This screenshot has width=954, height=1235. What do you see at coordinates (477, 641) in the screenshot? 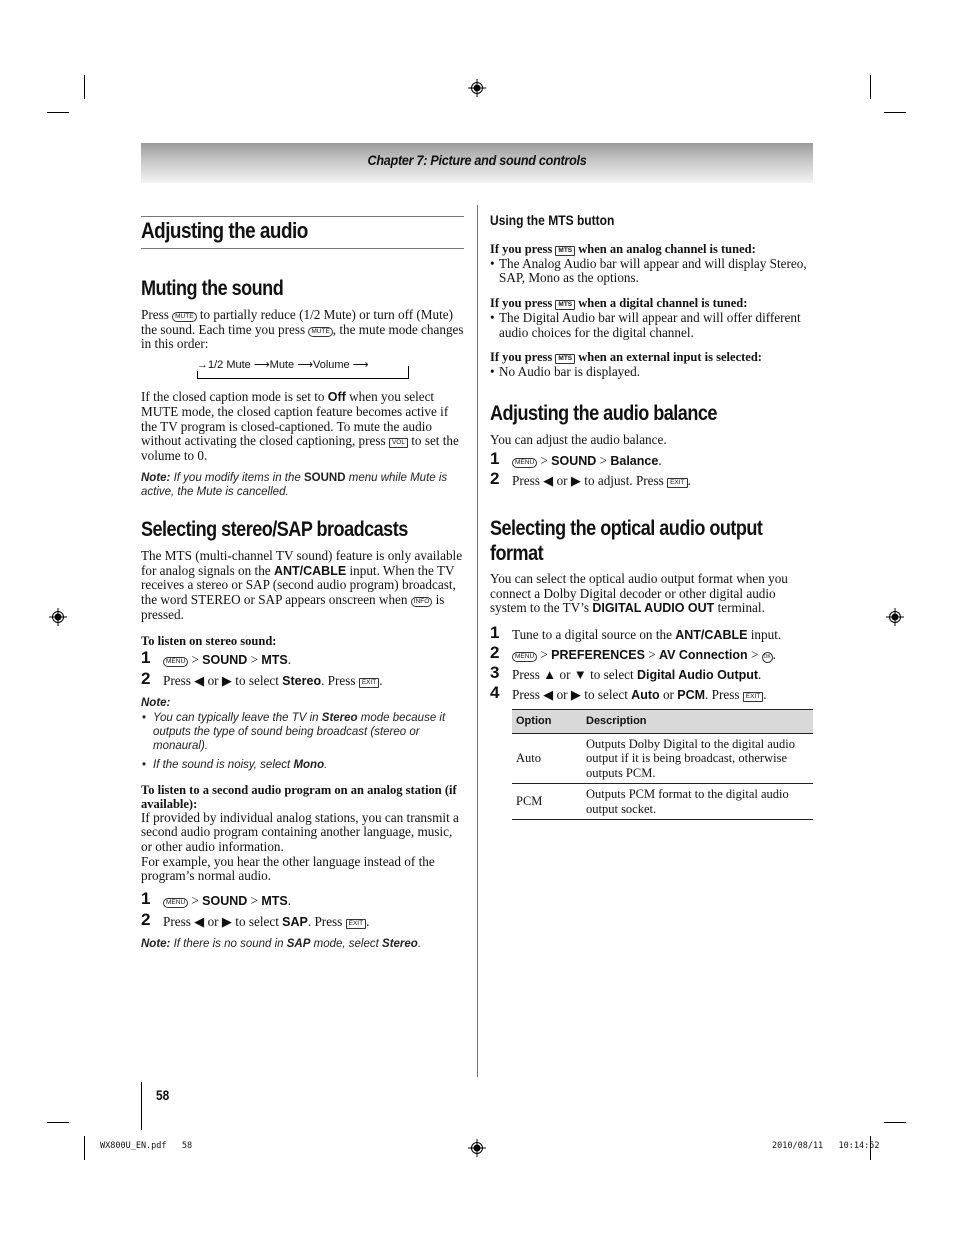
I see `column-divider` at bounding box center [477, 641].